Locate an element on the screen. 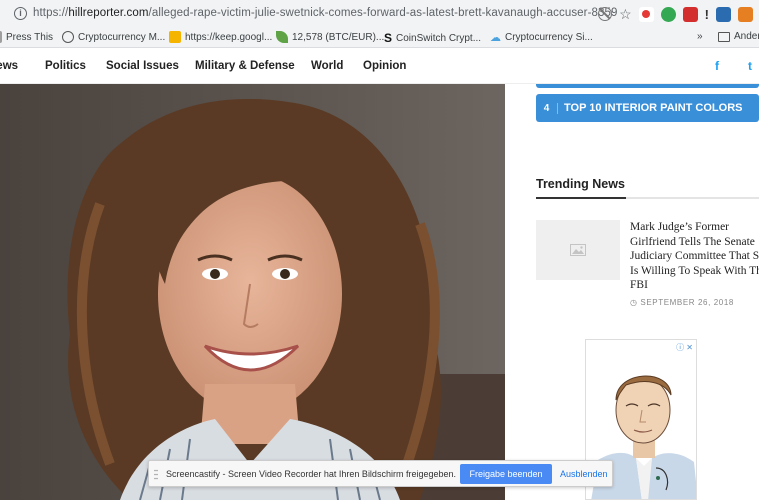 Image resolution: width=759 pixels, height=500 pixels. extension-red-square-icon is located at coordinates (690, 14).